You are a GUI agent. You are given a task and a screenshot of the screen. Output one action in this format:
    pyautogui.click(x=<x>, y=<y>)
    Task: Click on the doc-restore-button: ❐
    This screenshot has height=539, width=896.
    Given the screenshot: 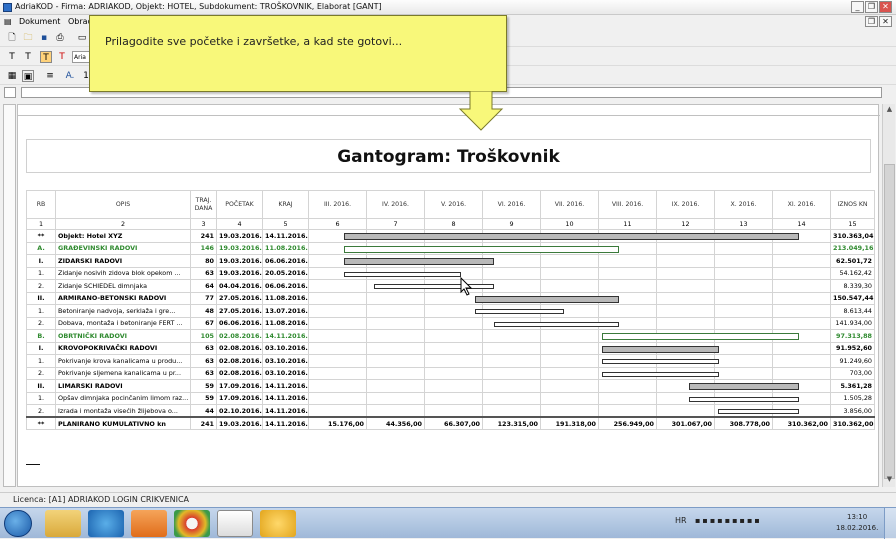 What is the action you would take?
    pyautogui.click(x=871, y=21)
    